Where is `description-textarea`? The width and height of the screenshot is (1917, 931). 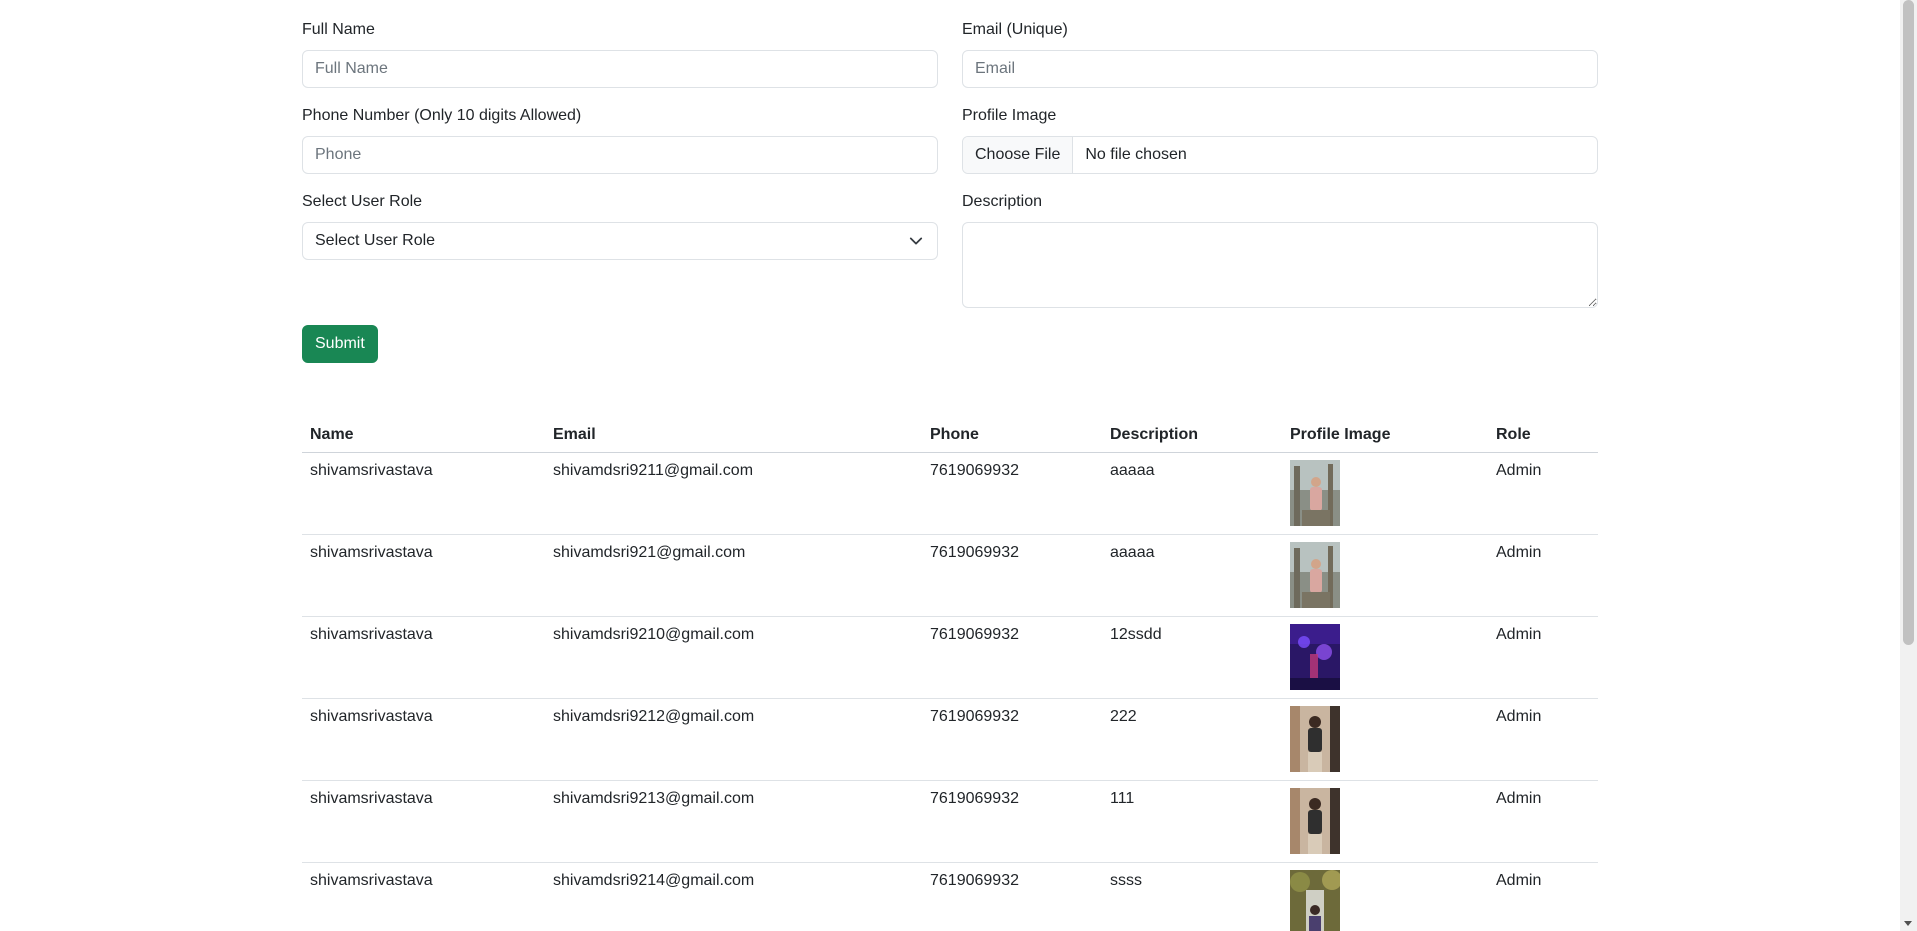 description-textarea is located at coordinates (1280, 265).